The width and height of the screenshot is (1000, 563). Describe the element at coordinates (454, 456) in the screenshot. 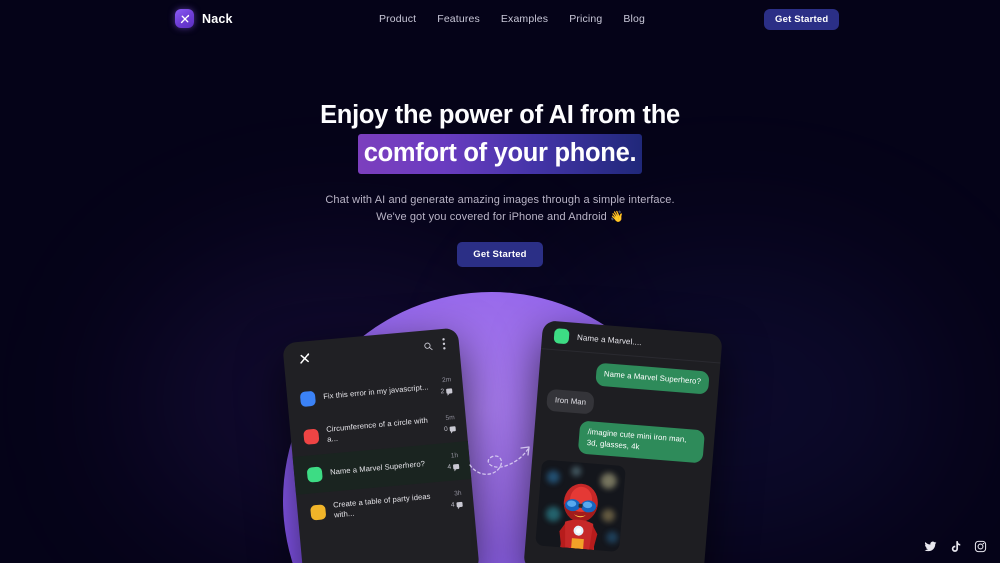

I see `chat-timestamp: 1h` at that location.